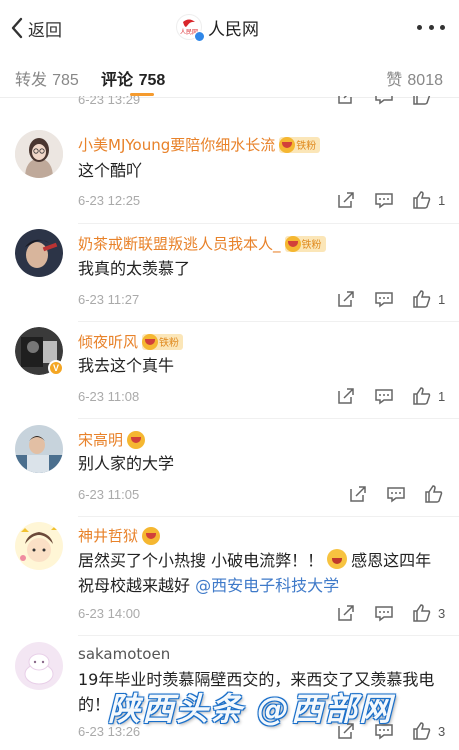  Describe the element at coordinates (56, 368) in the screenshot. I see `verified-v-icon: V` at that location.